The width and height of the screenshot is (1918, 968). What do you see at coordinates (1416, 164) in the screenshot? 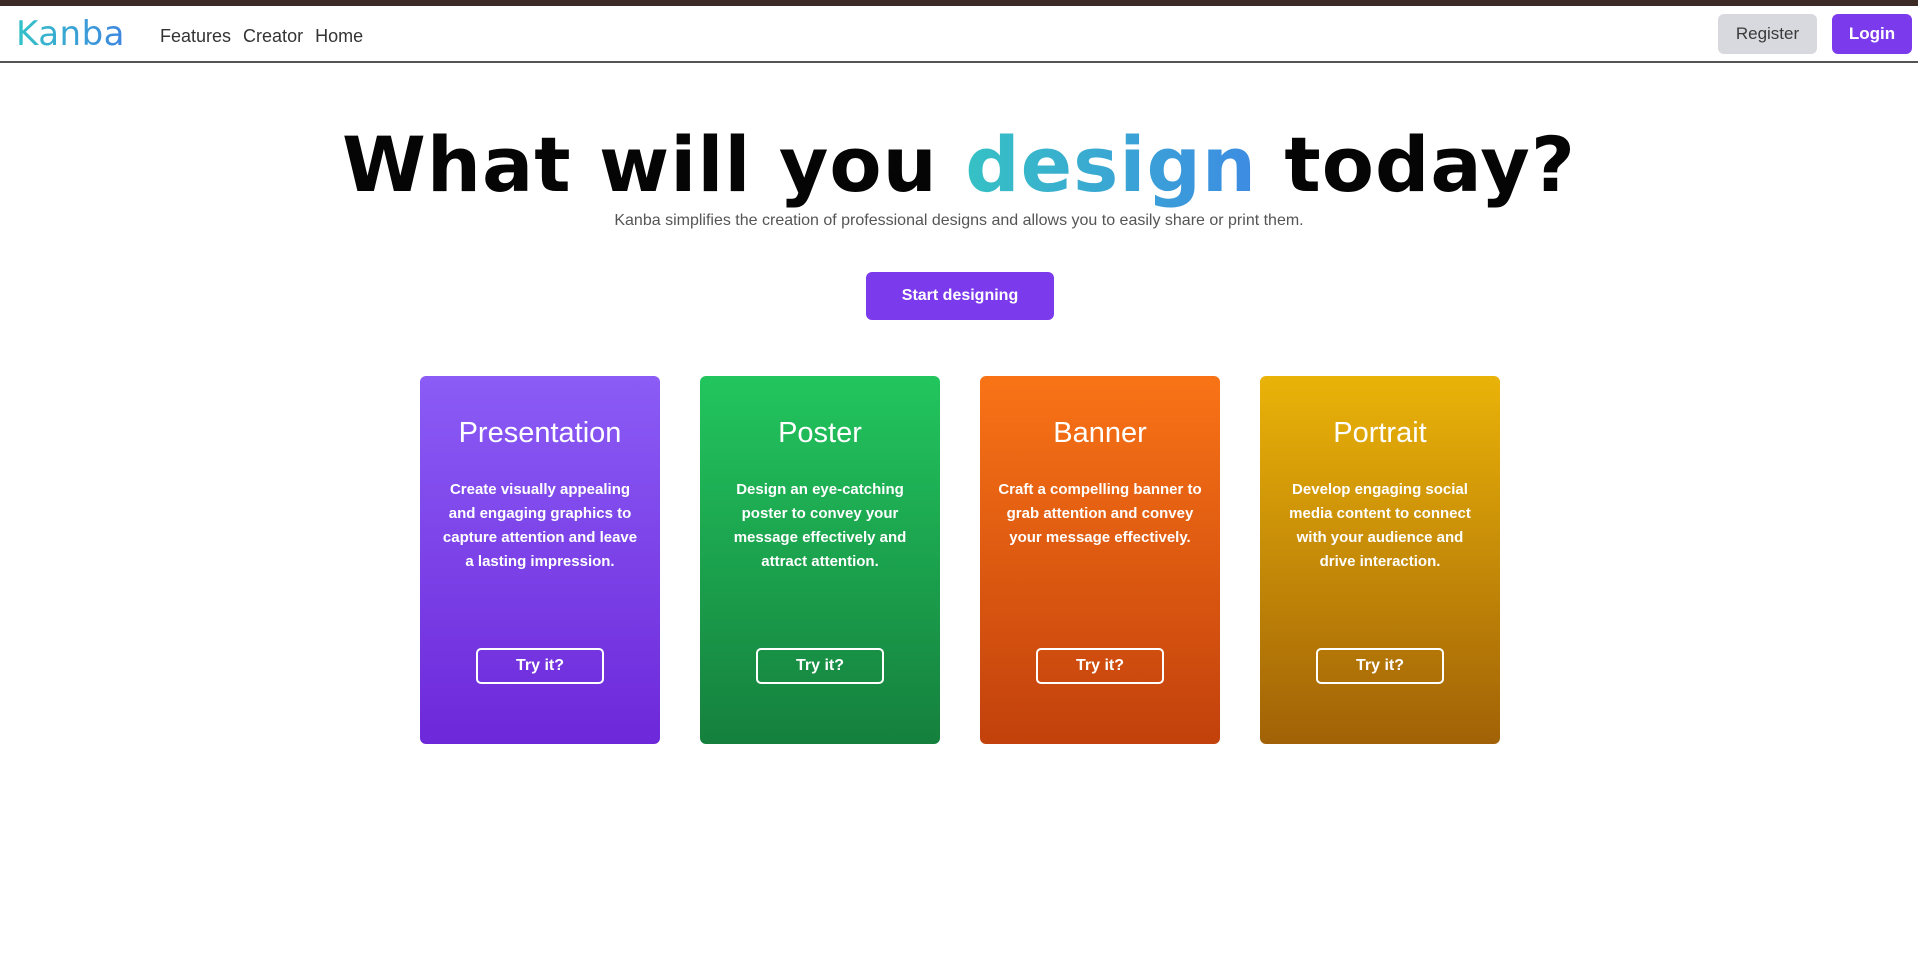
I see `hero-title-after: today?` at bounding box center [1416, 164].